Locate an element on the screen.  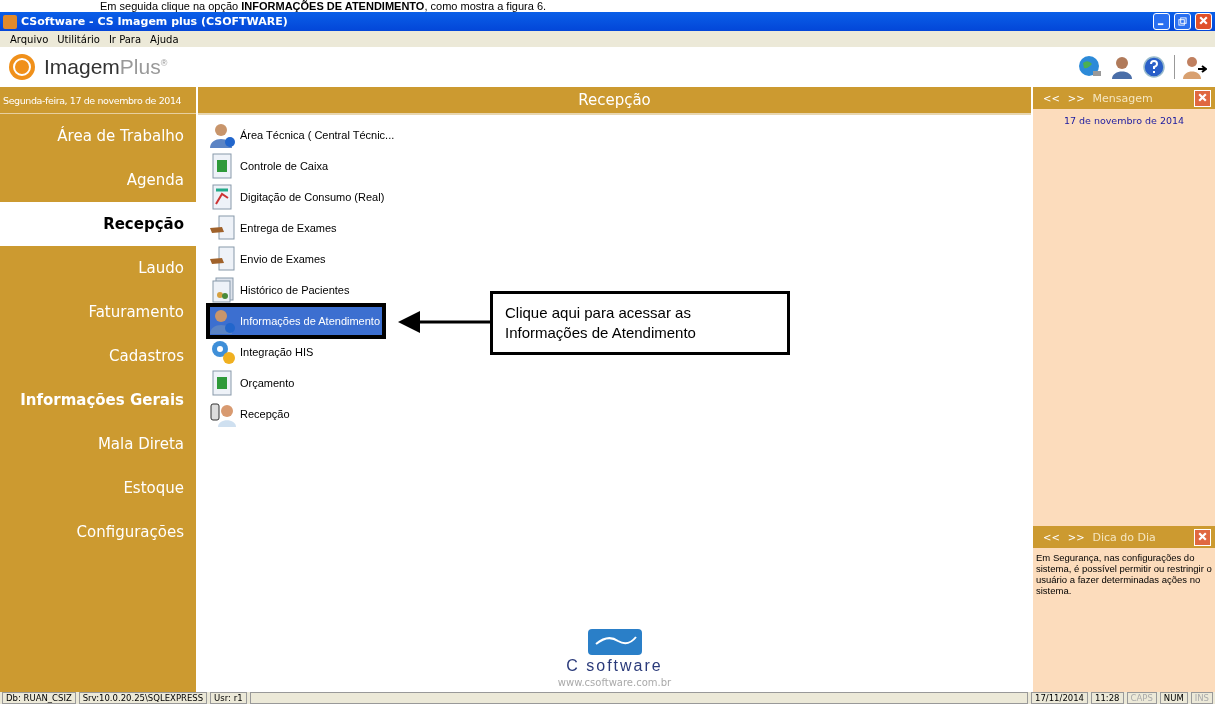
sidebar-item: Recepção is located at coordinates (98, 224).